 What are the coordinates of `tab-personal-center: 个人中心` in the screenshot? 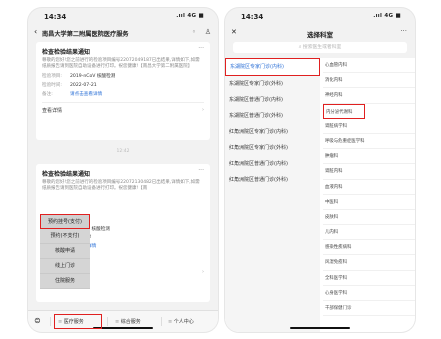 It's located at (181, 321).